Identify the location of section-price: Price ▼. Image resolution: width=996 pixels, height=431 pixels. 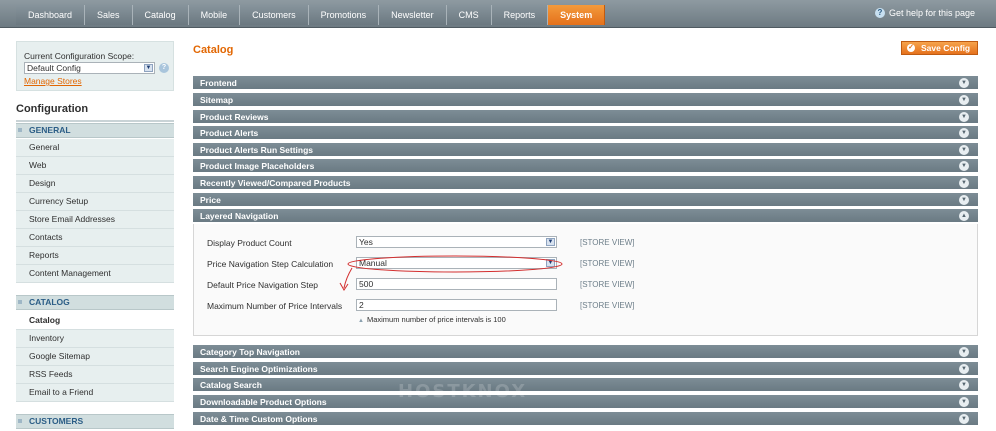
(585, 200).